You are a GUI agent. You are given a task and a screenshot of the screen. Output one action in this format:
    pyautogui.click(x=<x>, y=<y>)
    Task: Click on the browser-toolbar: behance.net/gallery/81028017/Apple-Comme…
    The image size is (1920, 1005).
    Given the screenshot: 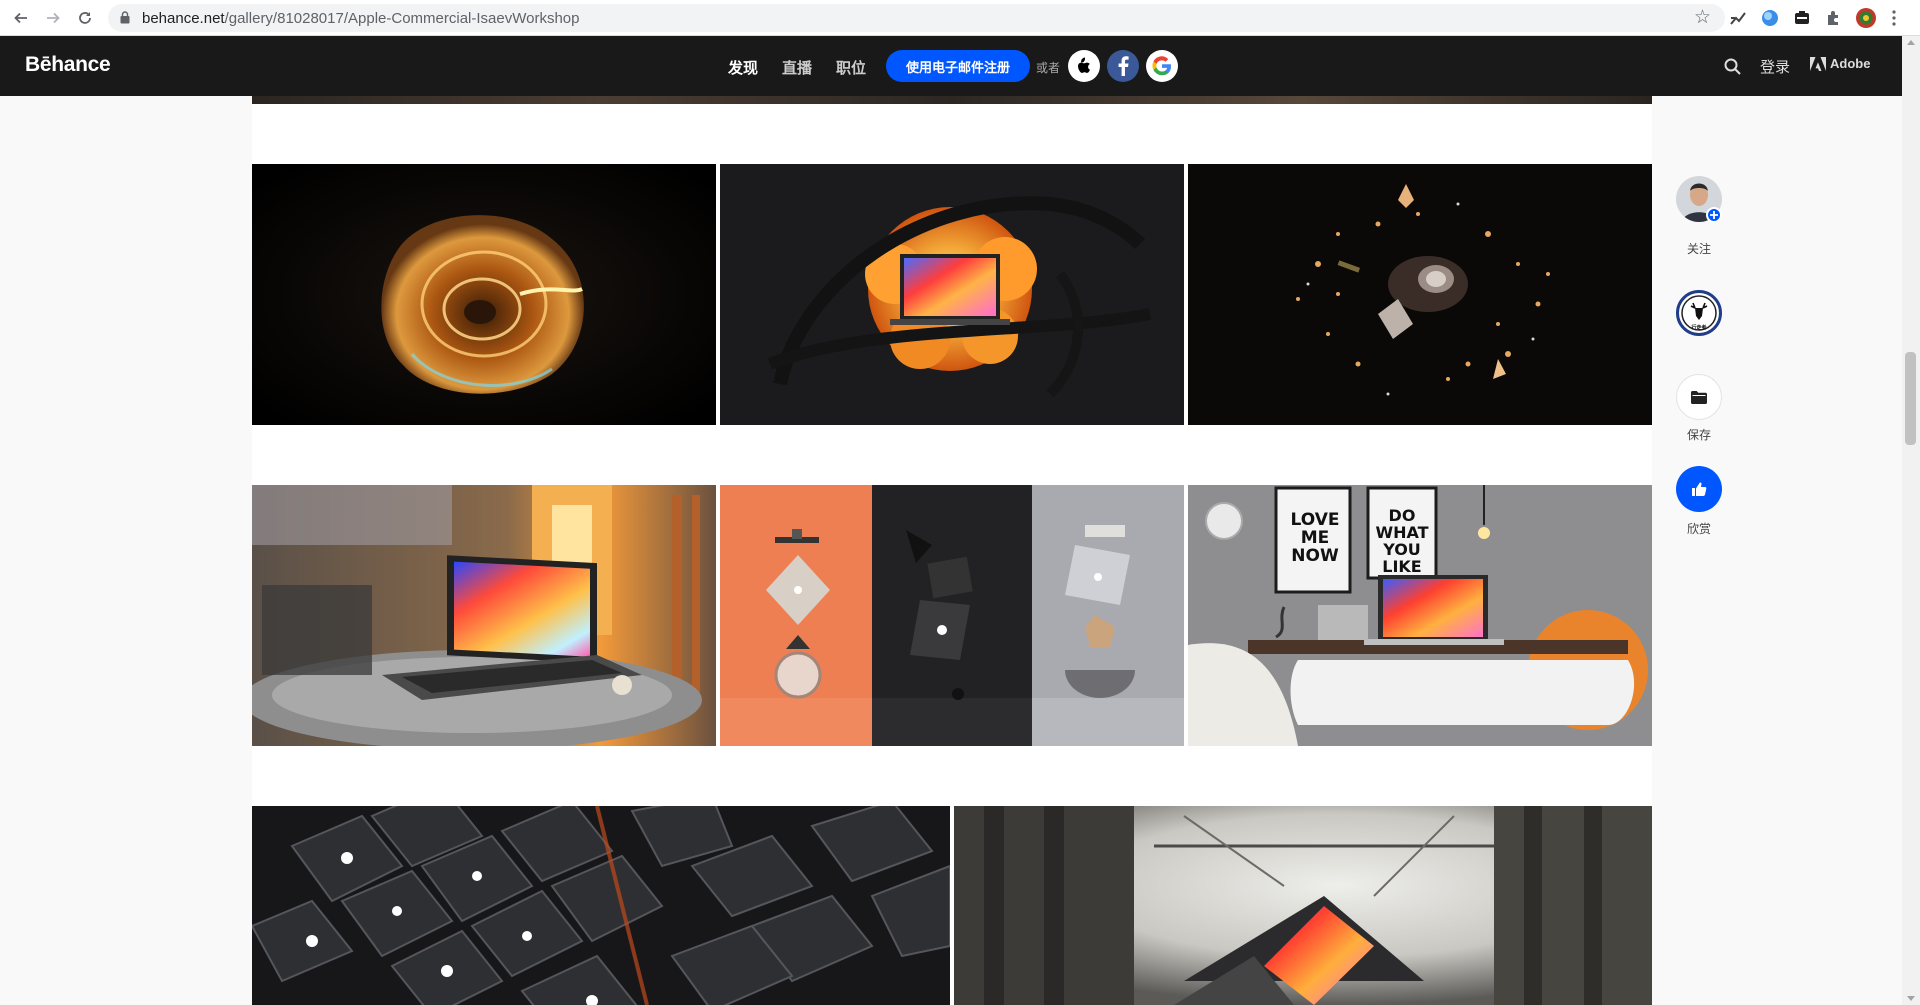 What is the action you would take?
    pyautogui.click(x=960, y=18)
    